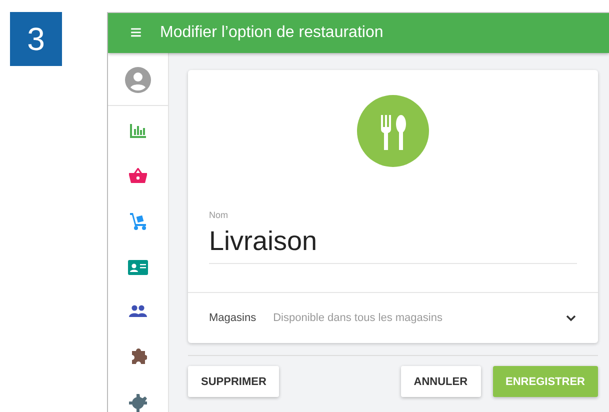 The height and width of the screenshot is (412, 609). I want to click on stores-label: Magasins, so click(232, 318).